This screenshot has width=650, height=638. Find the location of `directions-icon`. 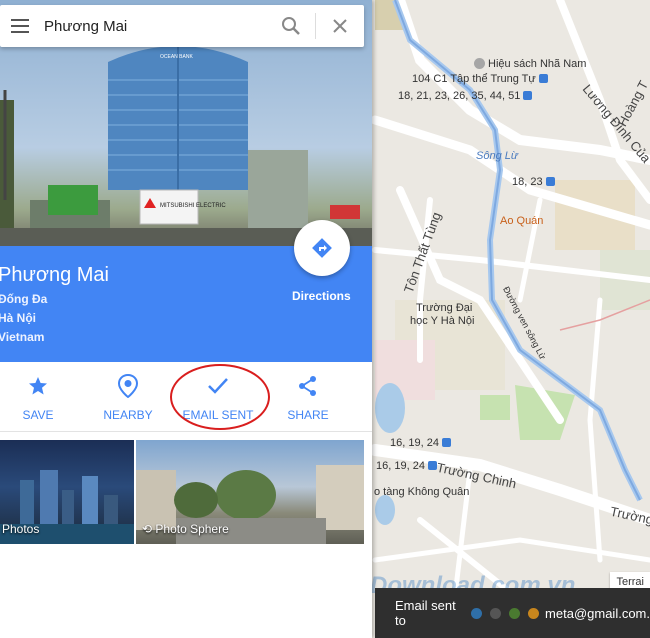

directions-icon is located at coordinates (322, 248).